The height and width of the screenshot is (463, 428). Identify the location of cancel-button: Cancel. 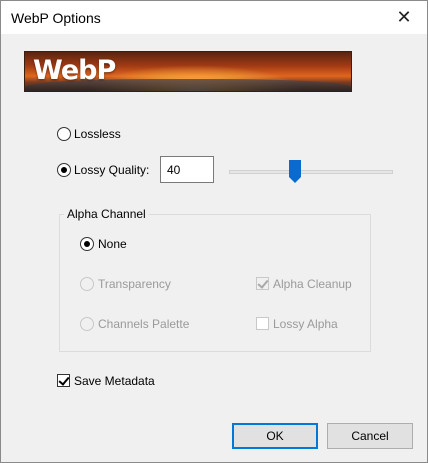
(370, 436).